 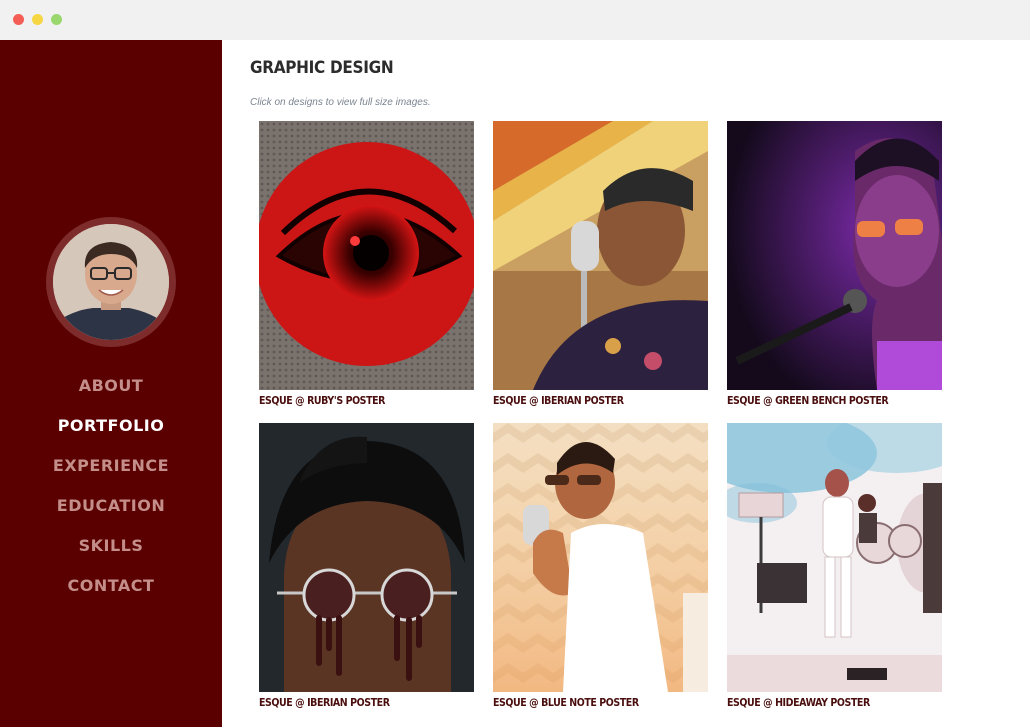 I want to click on nav-item-portfolio: PORTFOLIO, so click(x=111, y=434).